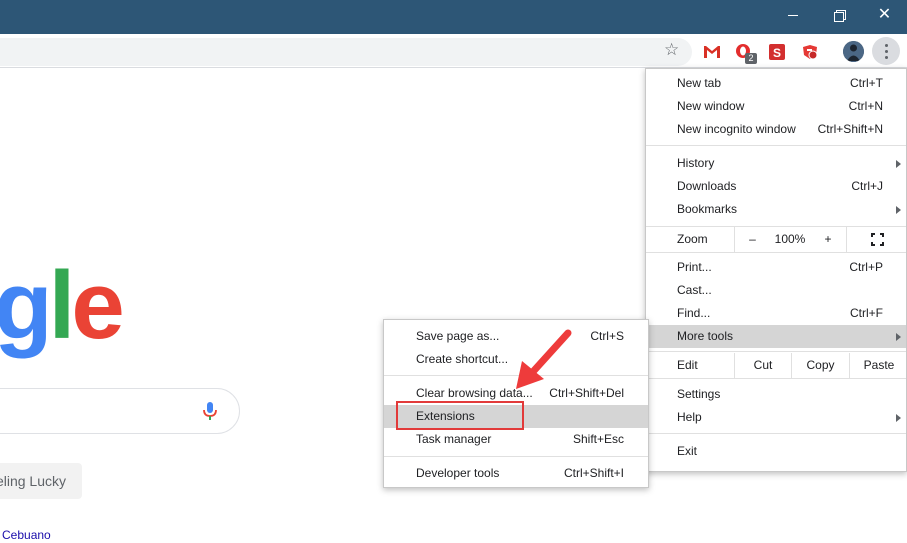 Image resolution: width=907 pixels, height=543 pixels. I want to click on menu-edit-row: Edit Cut Copy Paste, so click(776, 365).